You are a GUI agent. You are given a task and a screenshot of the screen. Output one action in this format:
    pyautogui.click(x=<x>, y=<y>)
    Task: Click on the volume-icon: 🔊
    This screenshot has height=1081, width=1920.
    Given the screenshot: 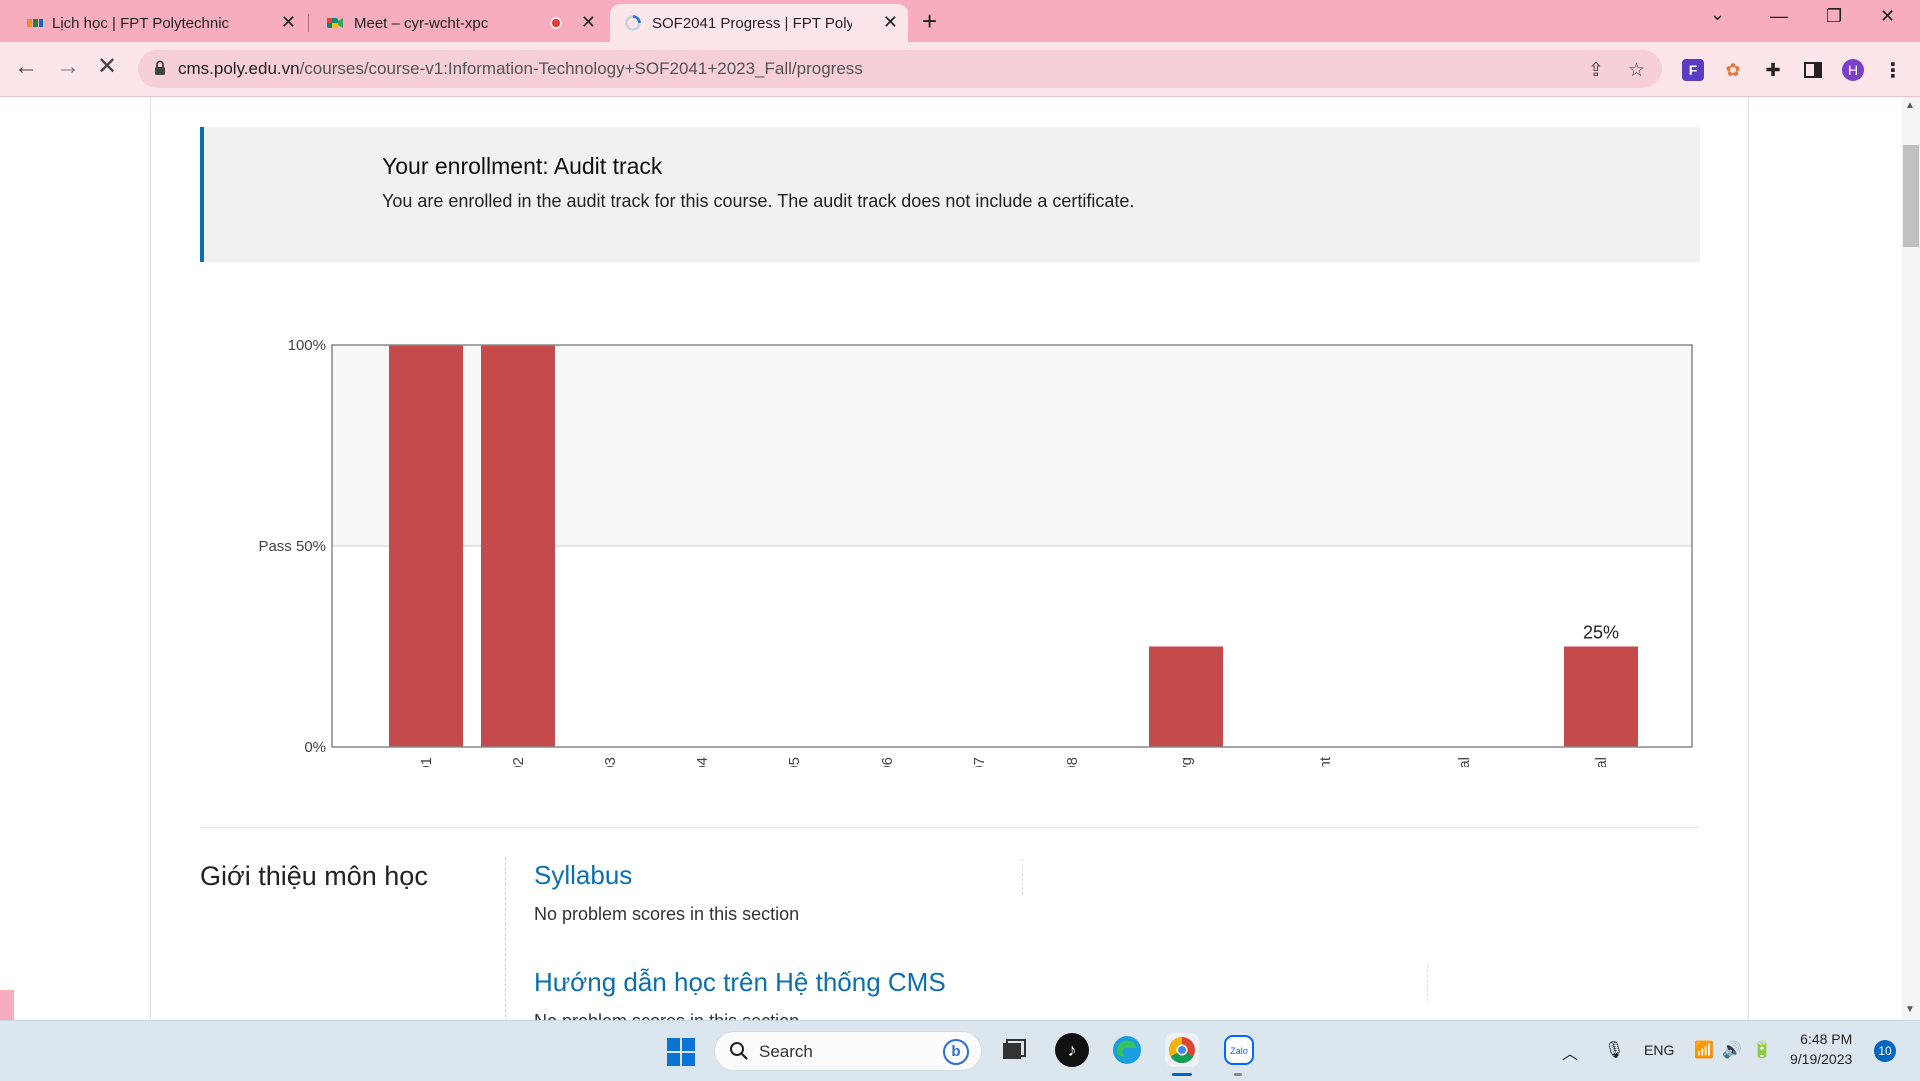 What is the action you would take?
    pyautogui.click(x=1732, y=1050)
    